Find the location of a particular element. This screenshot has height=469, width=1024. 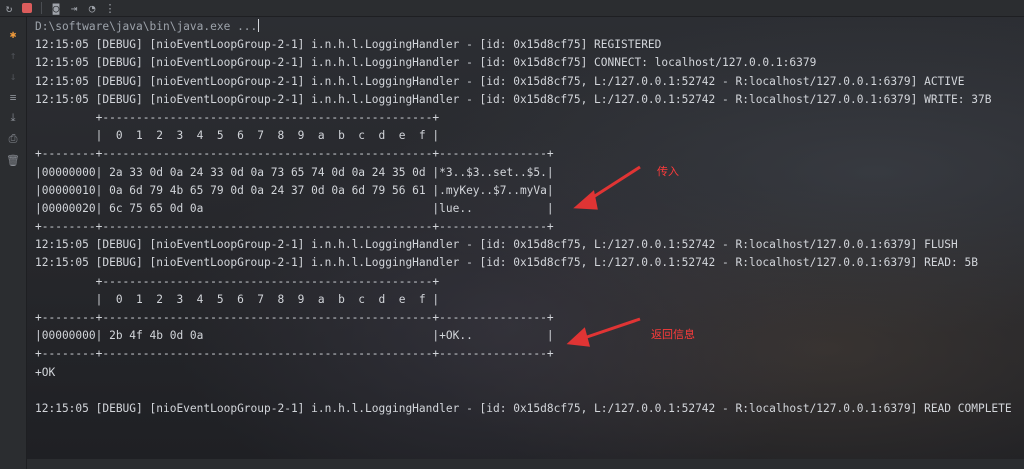

soft-wrap-icon: ≡ is located at coordinates (13, 97).